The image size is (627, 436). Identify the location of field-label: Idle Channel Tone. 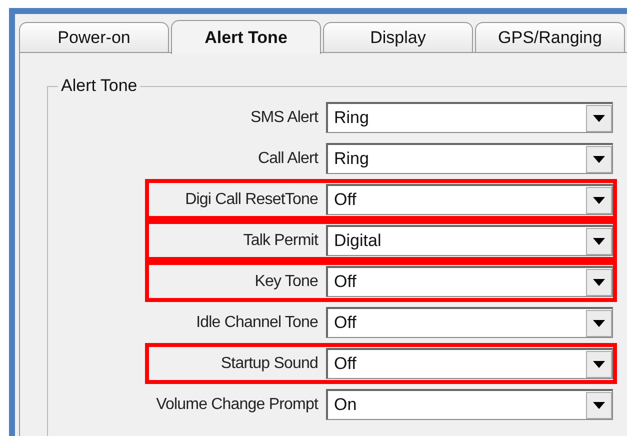
(256, 323).